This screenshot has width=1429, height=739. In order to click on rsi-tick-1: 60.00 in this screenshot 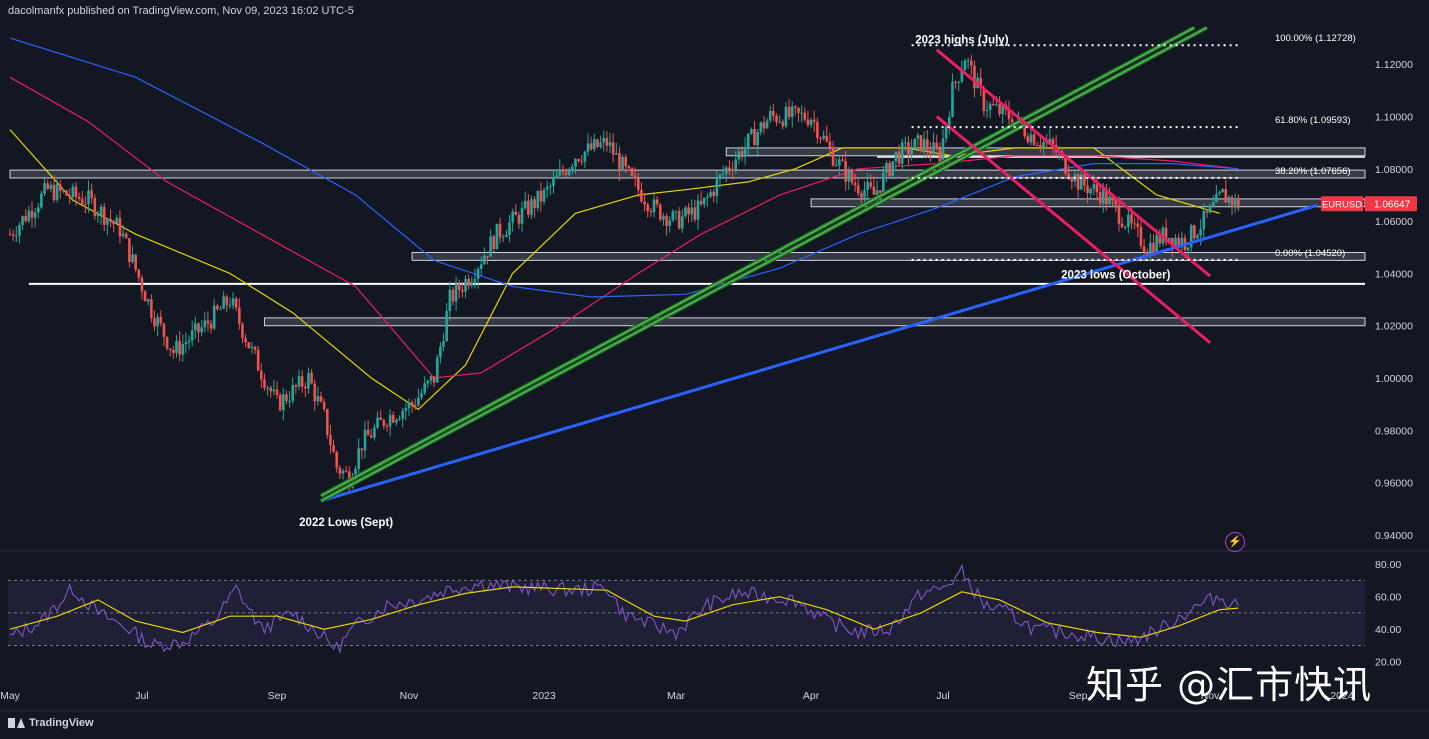, I will do `click(1388, 598)`.